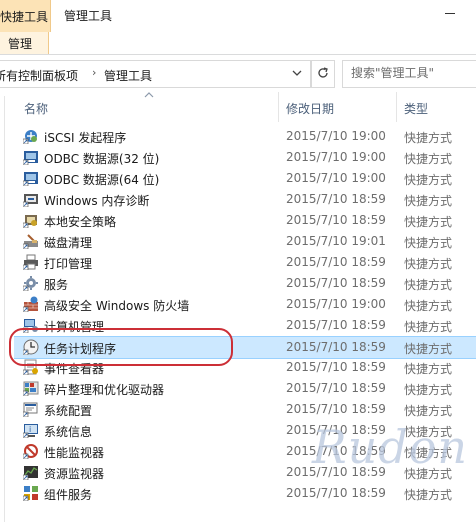  I want to click on list-item: 组件服务 2015/7/10 18:59 快捷方式, so click(245, 493).